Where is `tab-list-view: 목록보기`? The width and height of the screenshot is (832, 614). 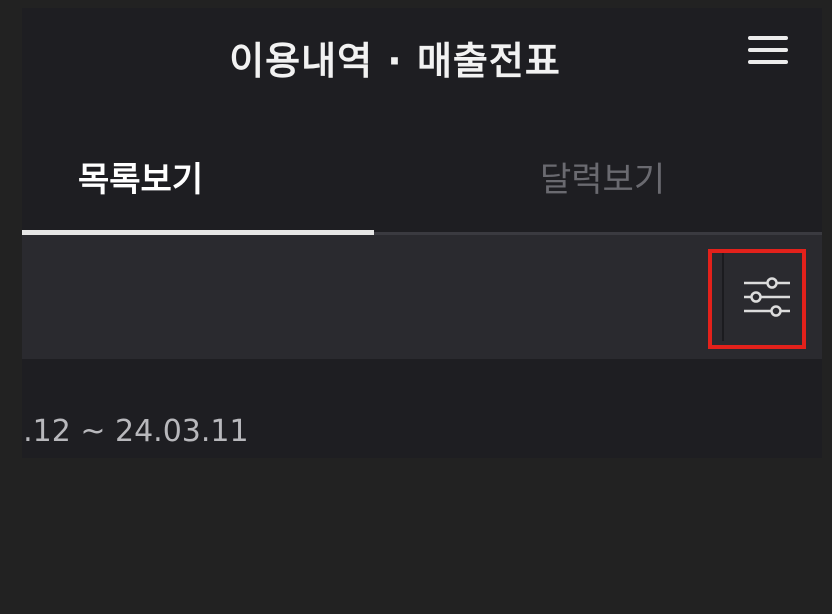
tab-list-view: 목록보기 is located at coordinates (198, 181).